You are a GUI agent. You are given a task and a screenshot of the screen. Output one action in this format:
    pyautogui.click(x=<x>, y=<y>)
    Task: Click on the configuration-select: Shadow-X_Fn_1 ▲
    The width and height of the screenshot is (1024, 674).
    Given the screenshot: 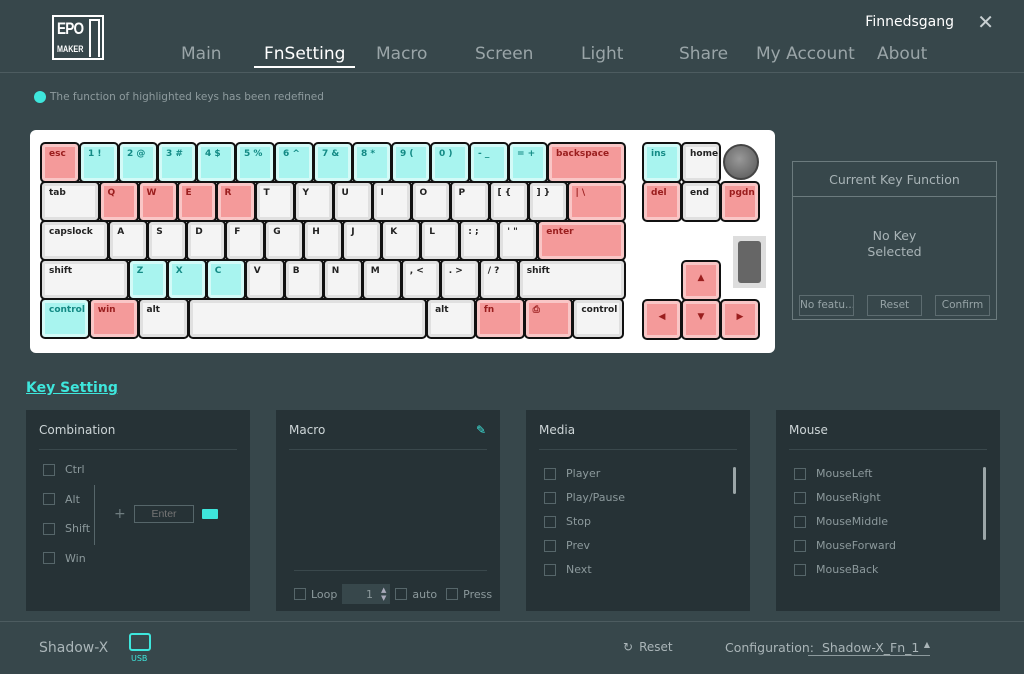 What is the action you would take?
    pyautogui.click(x=869, y=648)
    